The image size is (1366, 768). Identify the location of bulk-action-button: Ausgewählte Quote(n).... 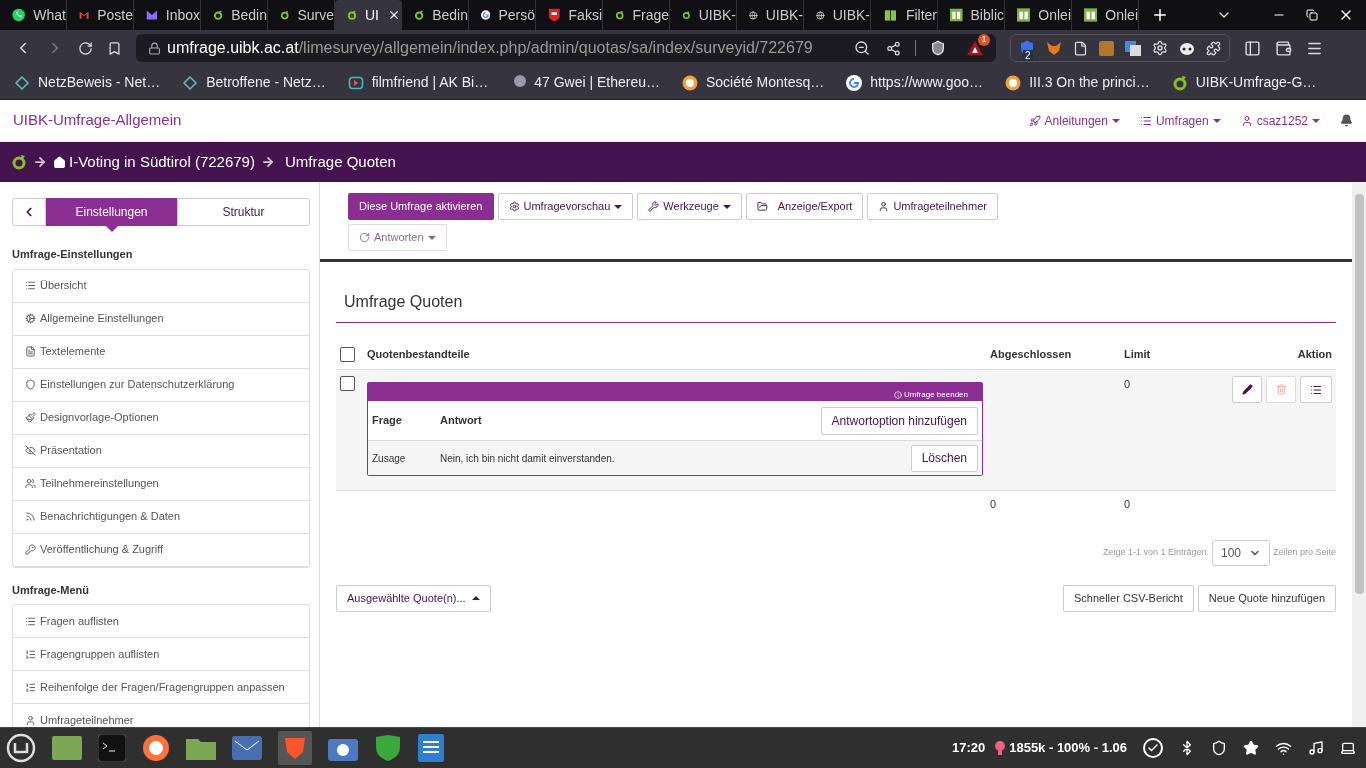
(413, 598).